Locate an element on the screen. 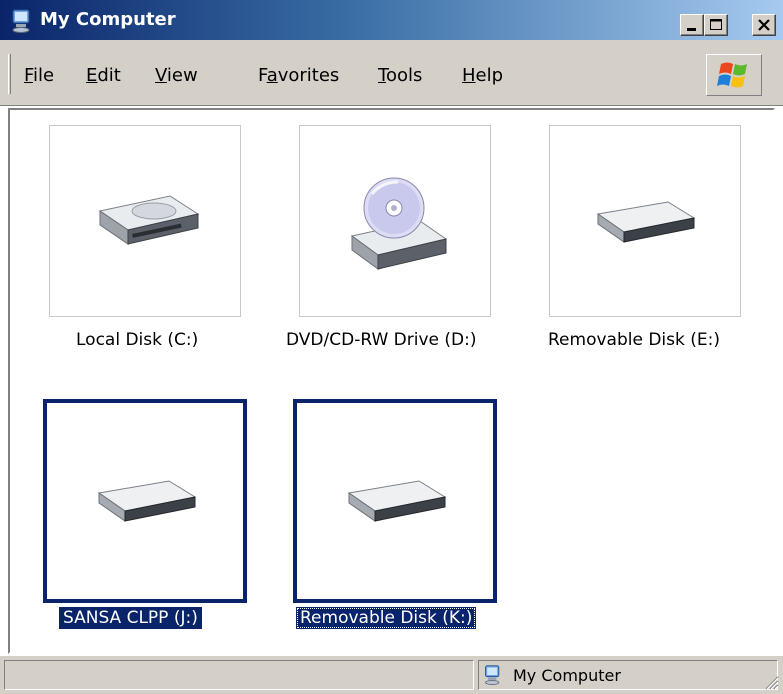 The height and width of the screenshot is (694, 783). drive-label: Local Disk (C:) is located at coordinates (137, 340).